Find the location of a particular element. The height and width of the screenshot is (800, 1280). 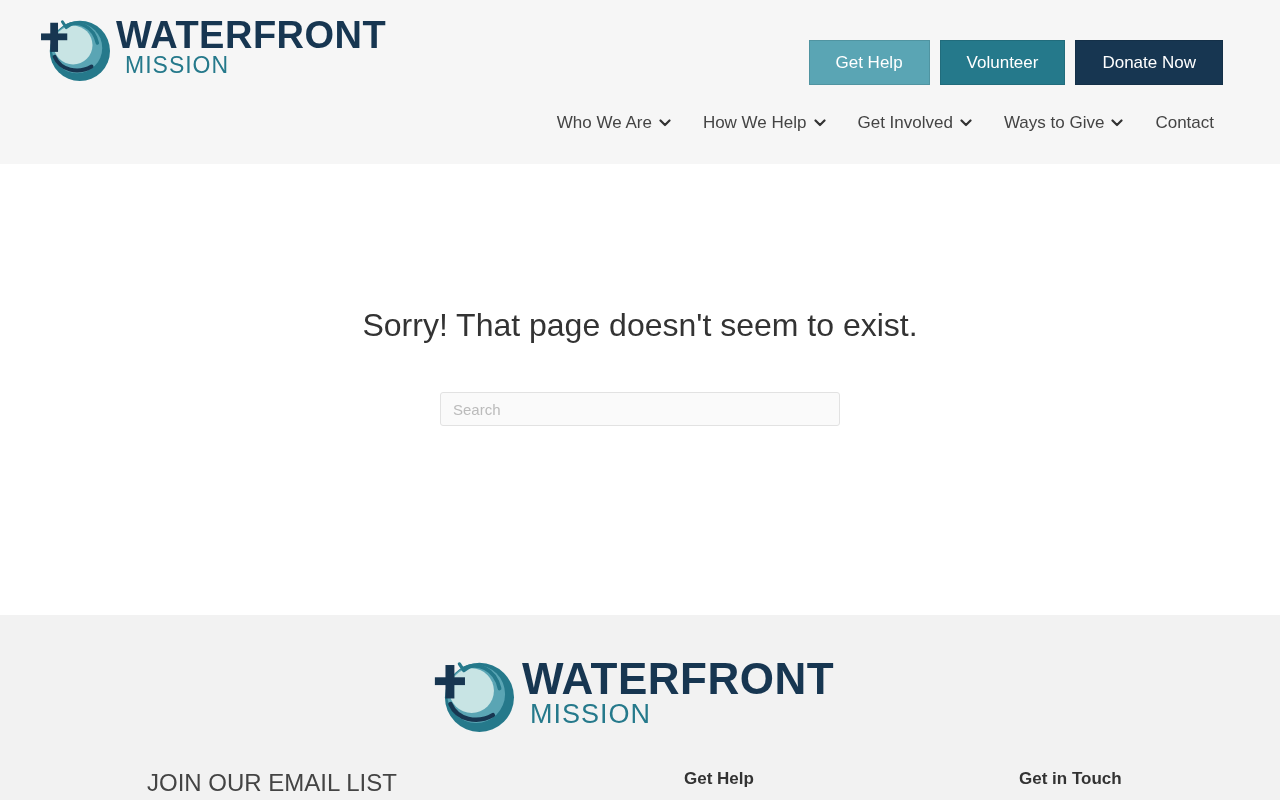

nav-link: Contact is located at coordinates (1184, 123).